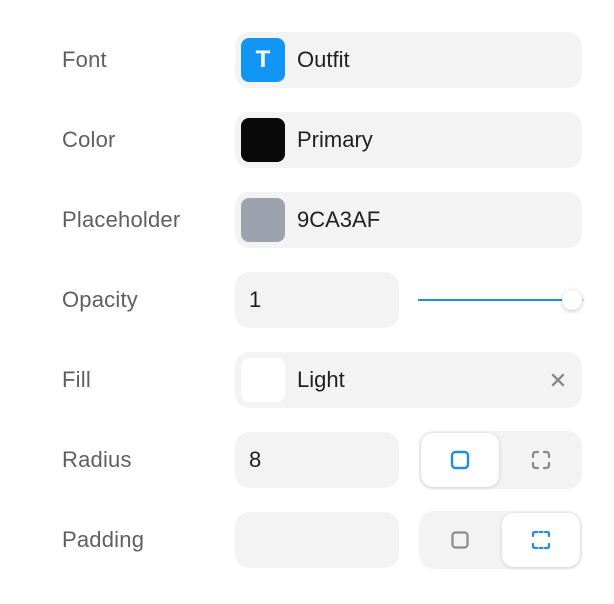  I want to click on opacity-slider, so click(501, 300).